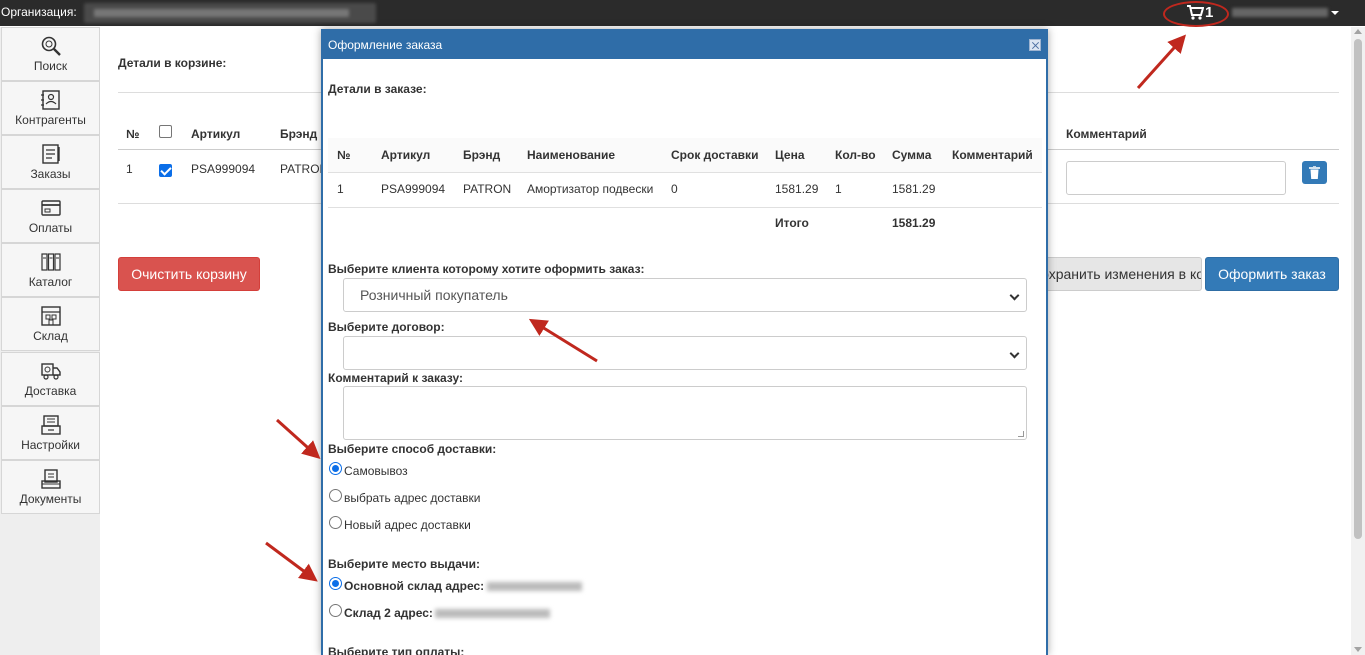 The height and width of the screenshot is (655, 1365). I want to click on pickup-option-label: Основной склад адрес:, so click(414, 586).